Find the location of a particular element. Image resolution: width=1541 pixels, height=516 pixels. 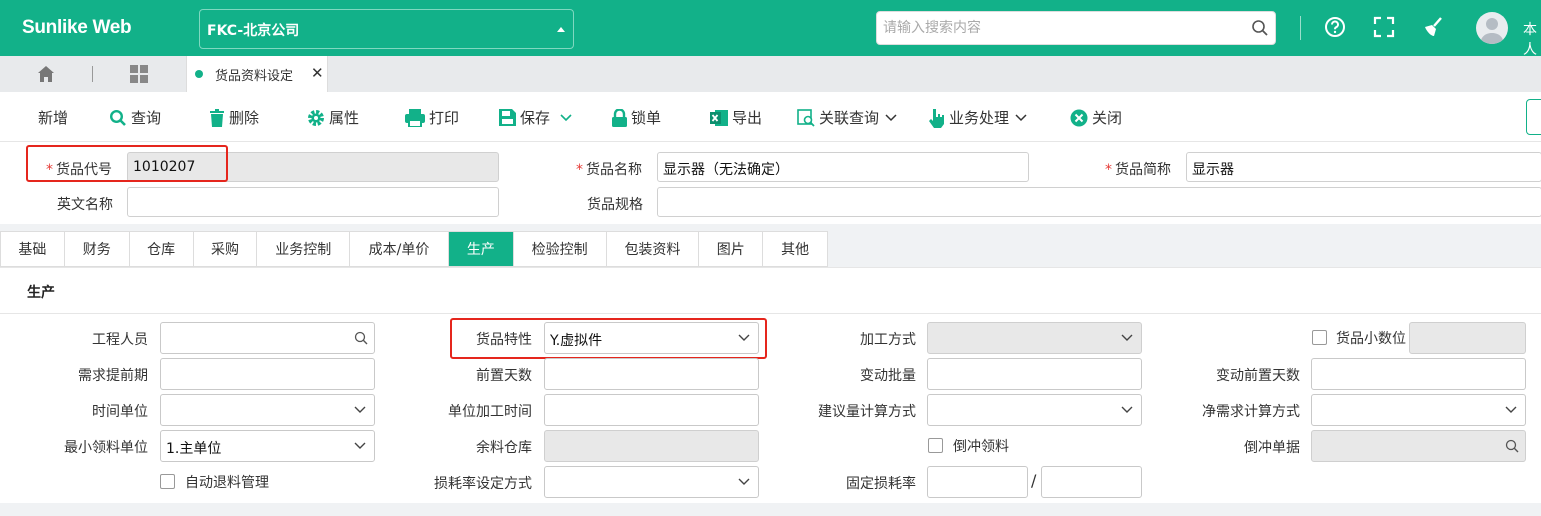

suggest-calc-select is located at coordinates (1034, 410).